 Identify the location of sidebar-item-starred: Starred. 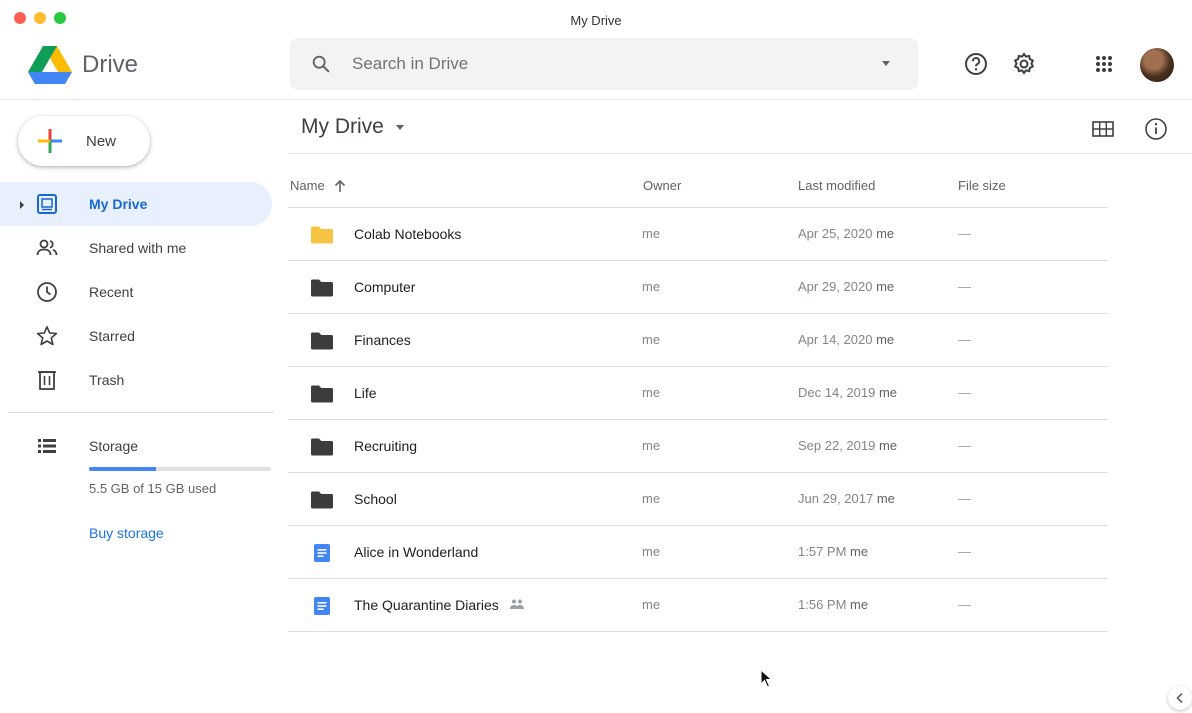
(136, 336).